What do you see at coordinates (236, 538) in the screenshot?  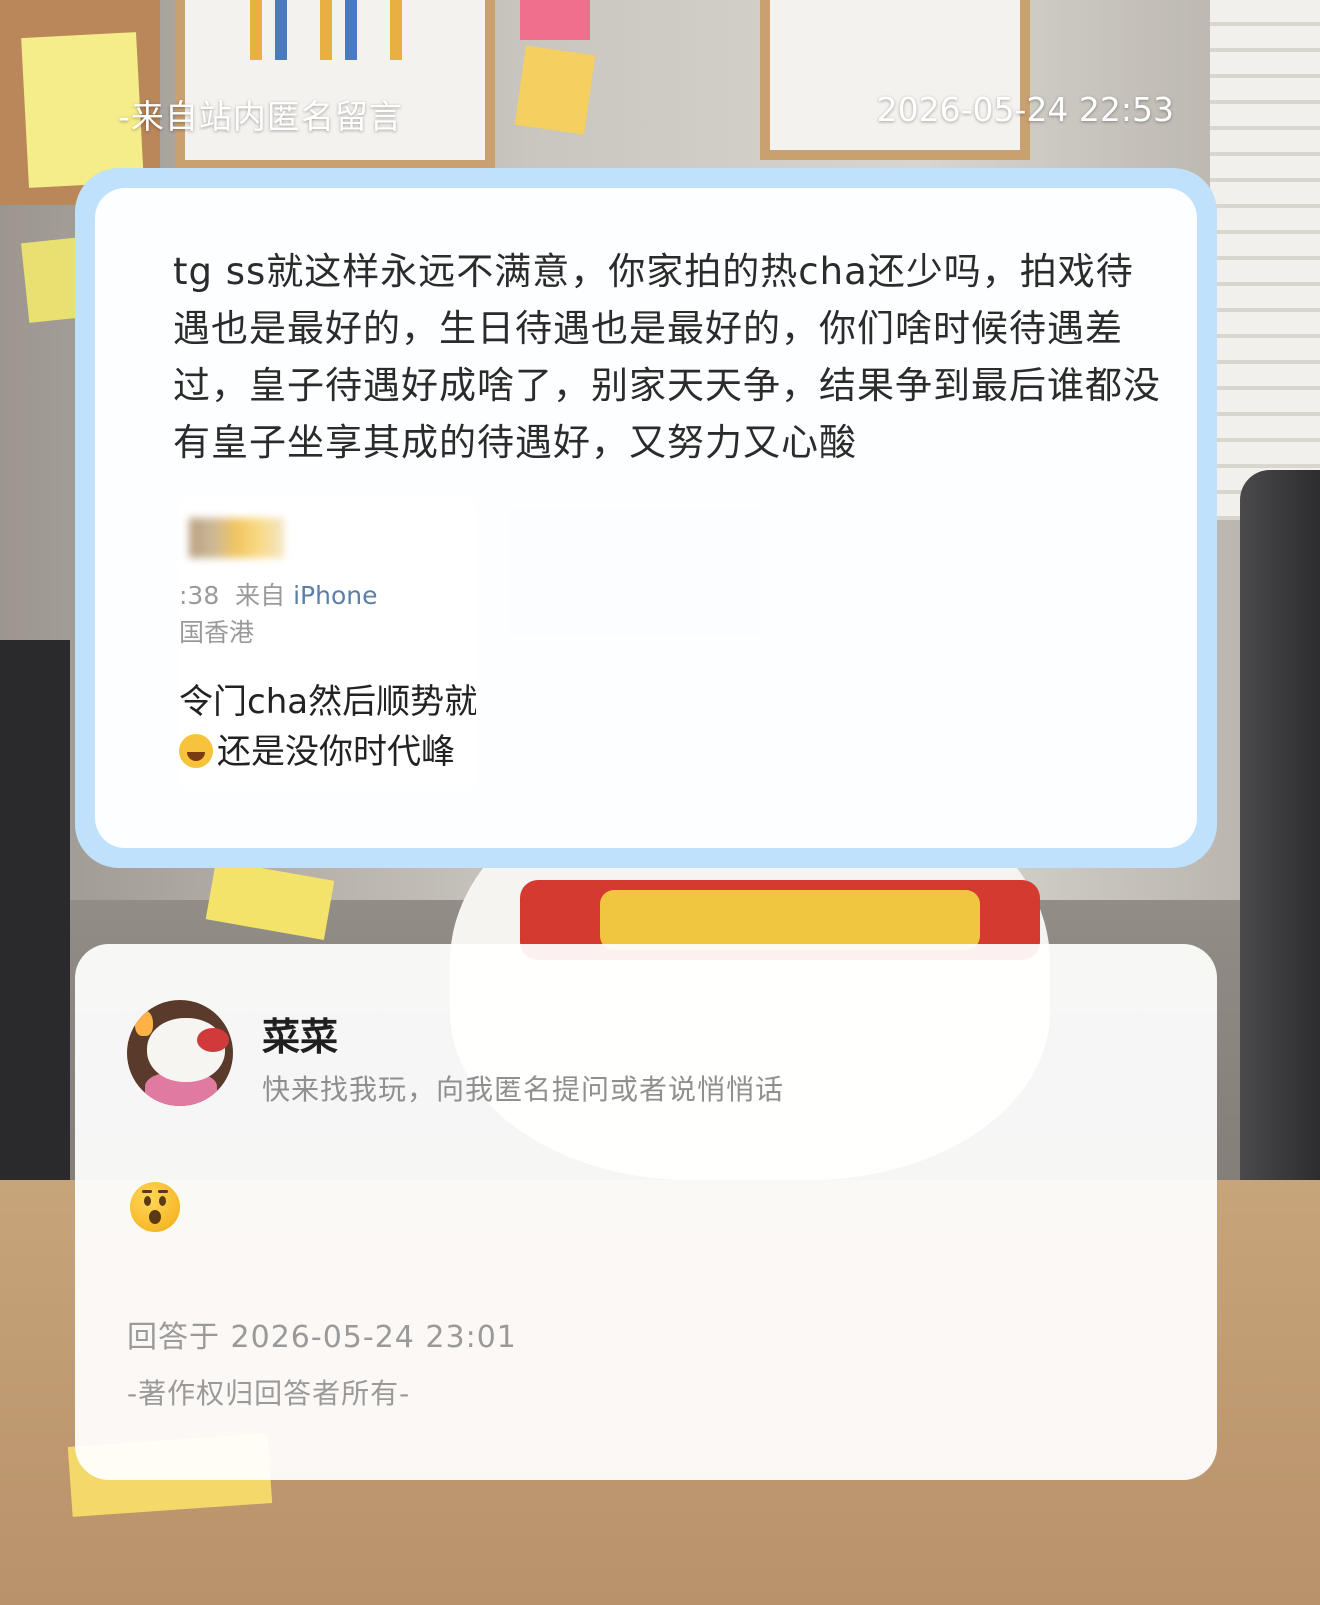 I see `blurred-username` at bounding box center [236, 538].